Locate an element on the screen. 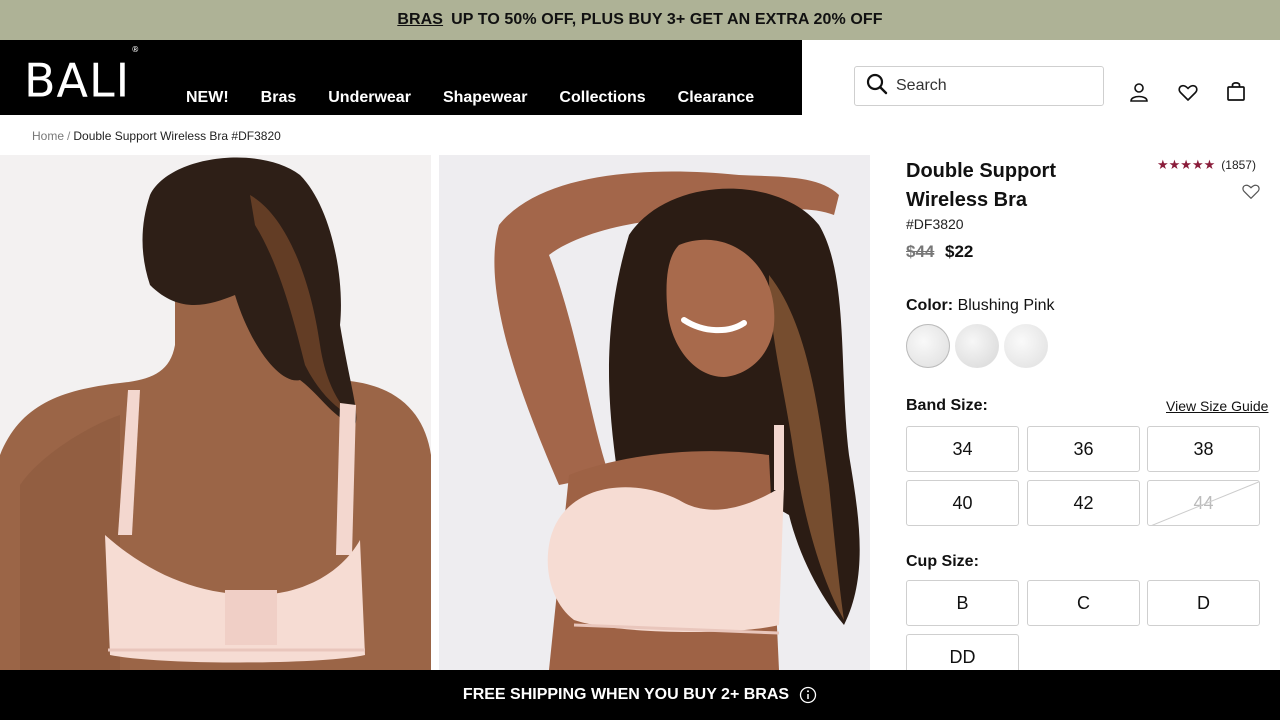  band-size-38: 38 is located at coordinates (1203, 449).